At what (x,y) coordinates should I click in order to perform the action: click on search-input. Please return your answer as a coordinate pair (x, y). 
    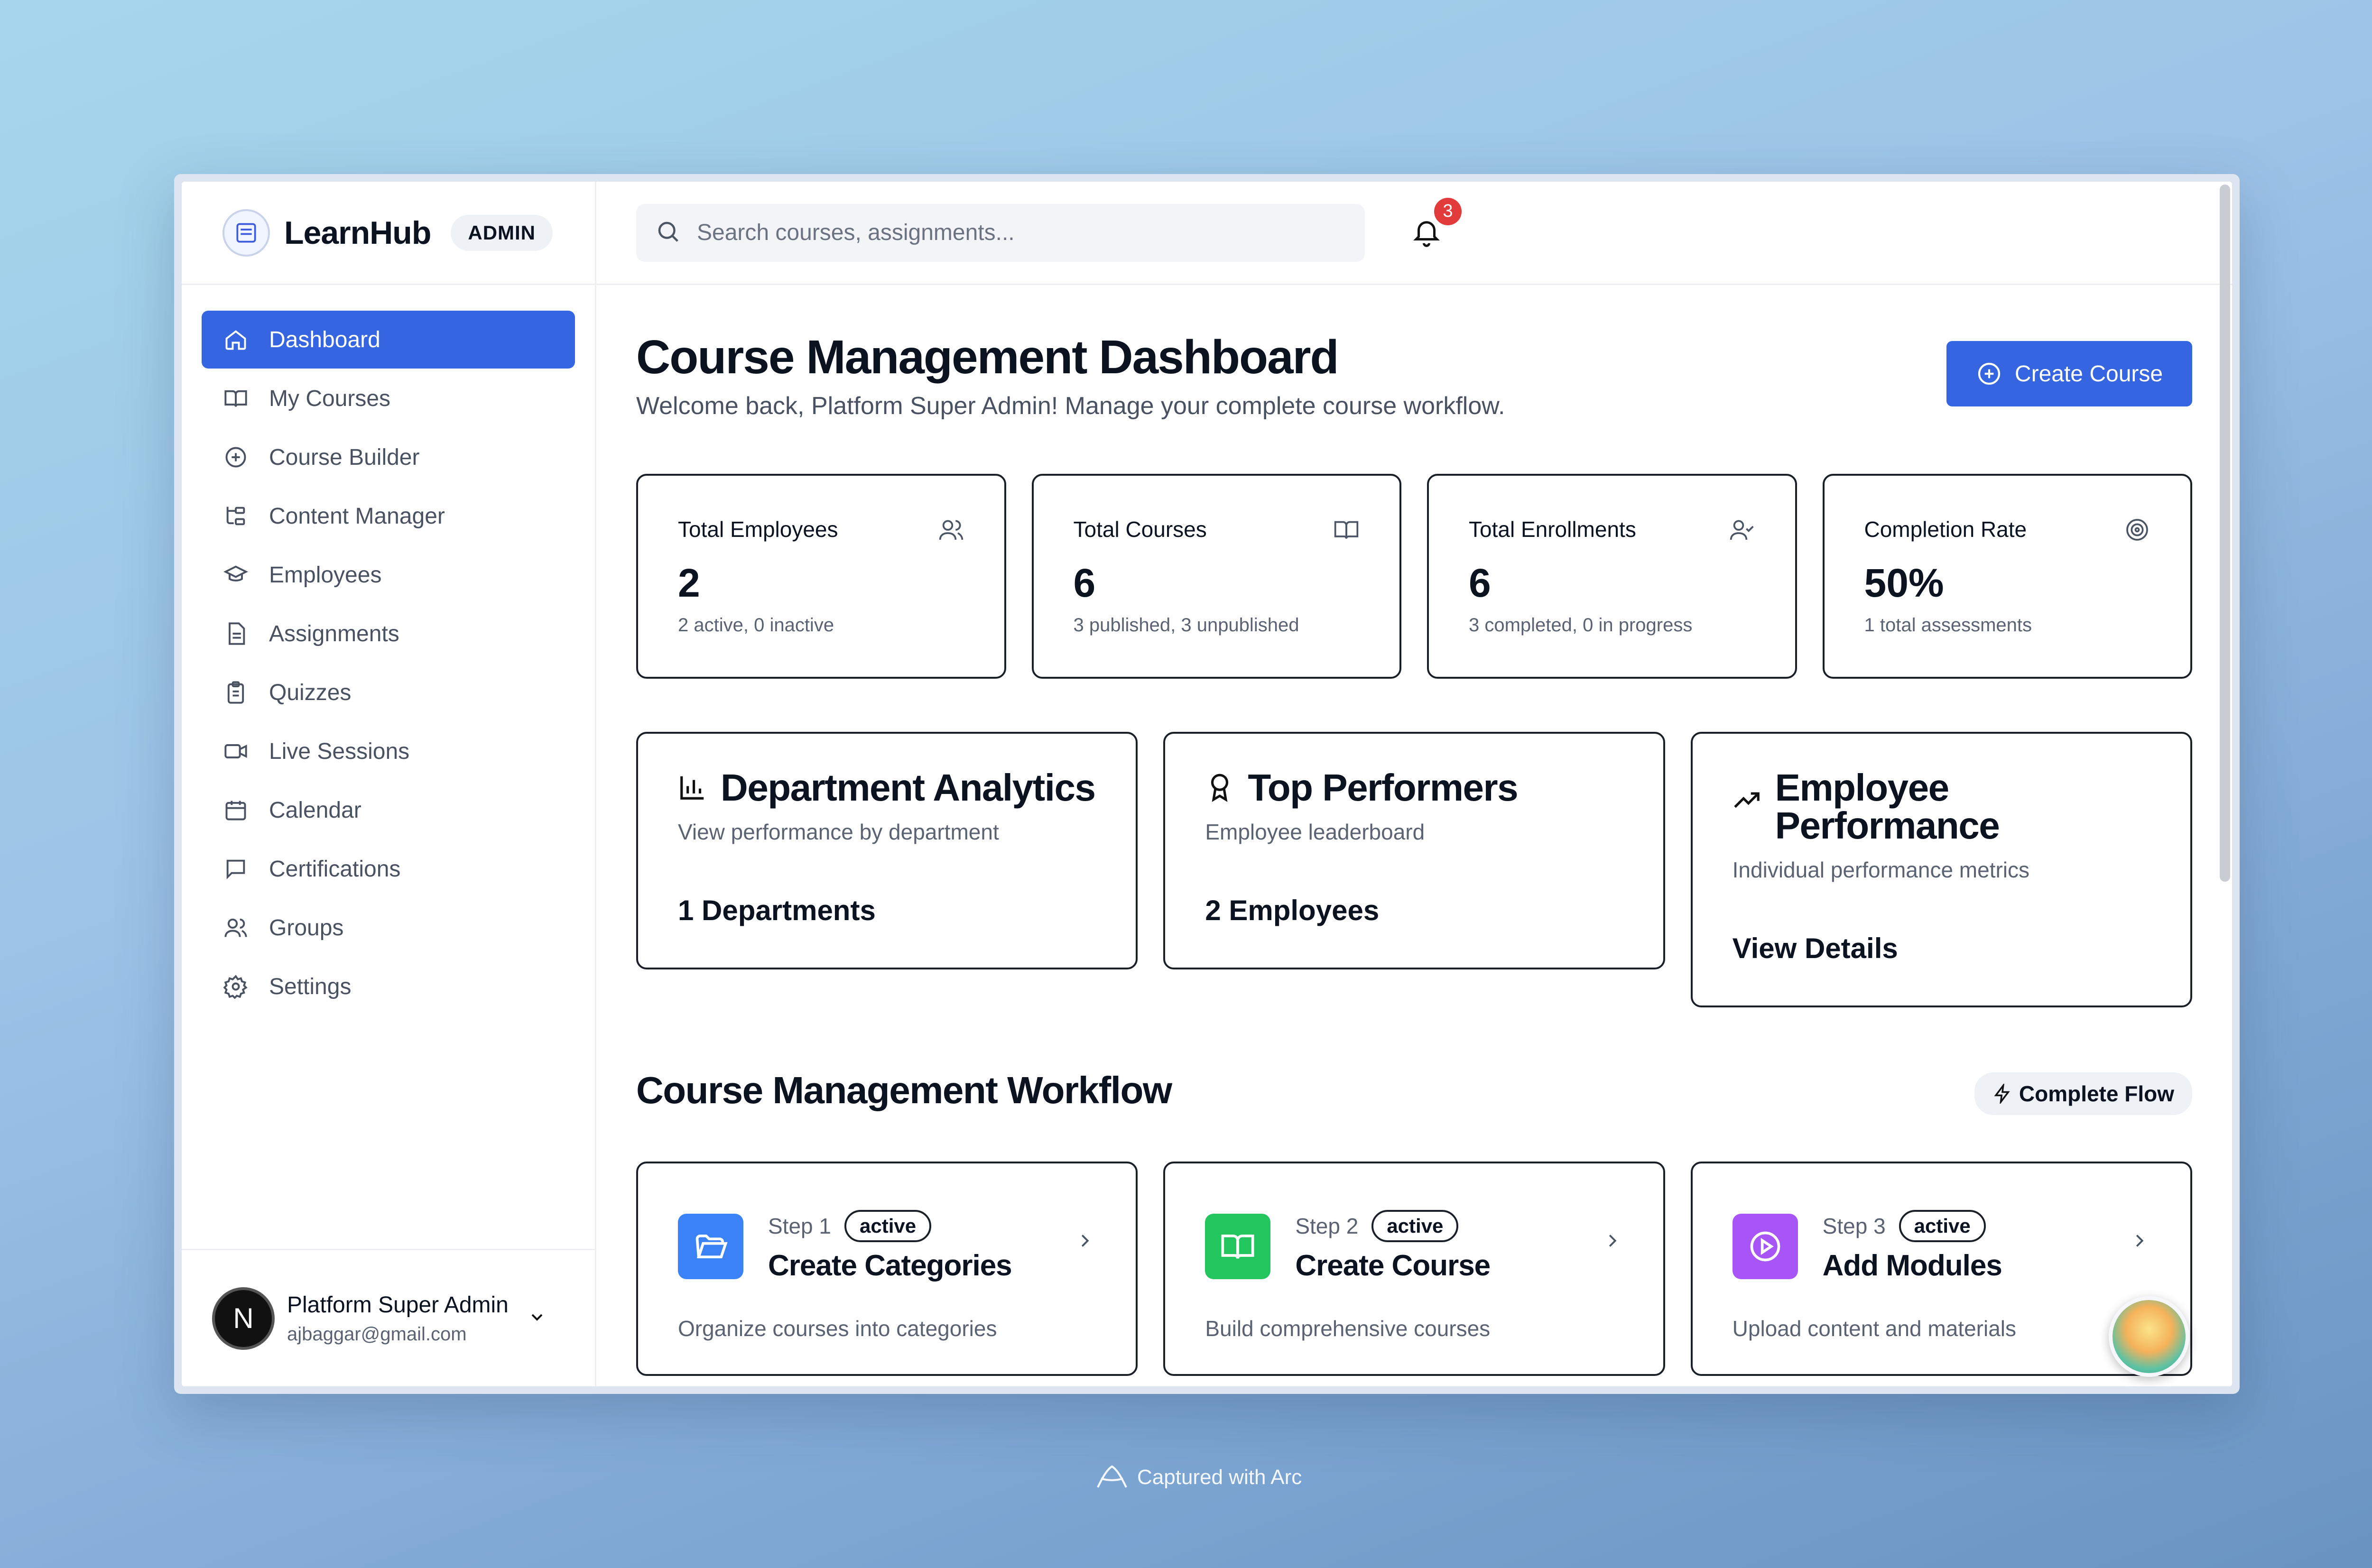
    Looking at the image, I should click on (1005, 233).